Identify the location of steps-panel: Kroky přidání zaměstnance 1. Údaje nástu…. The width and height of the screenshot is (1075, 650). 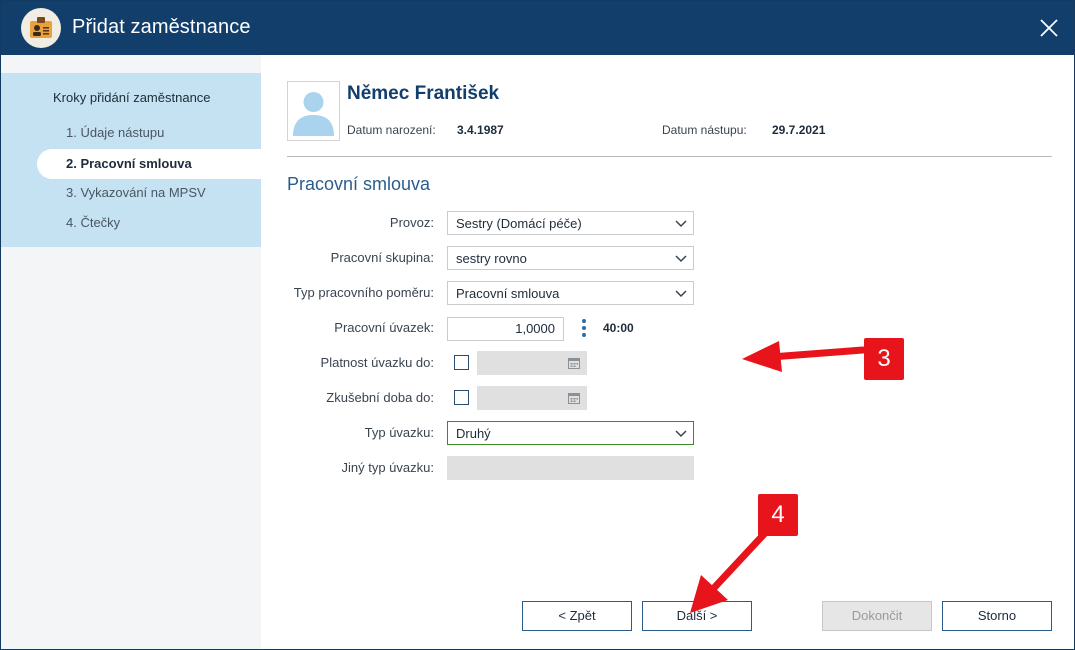
(131, 160).